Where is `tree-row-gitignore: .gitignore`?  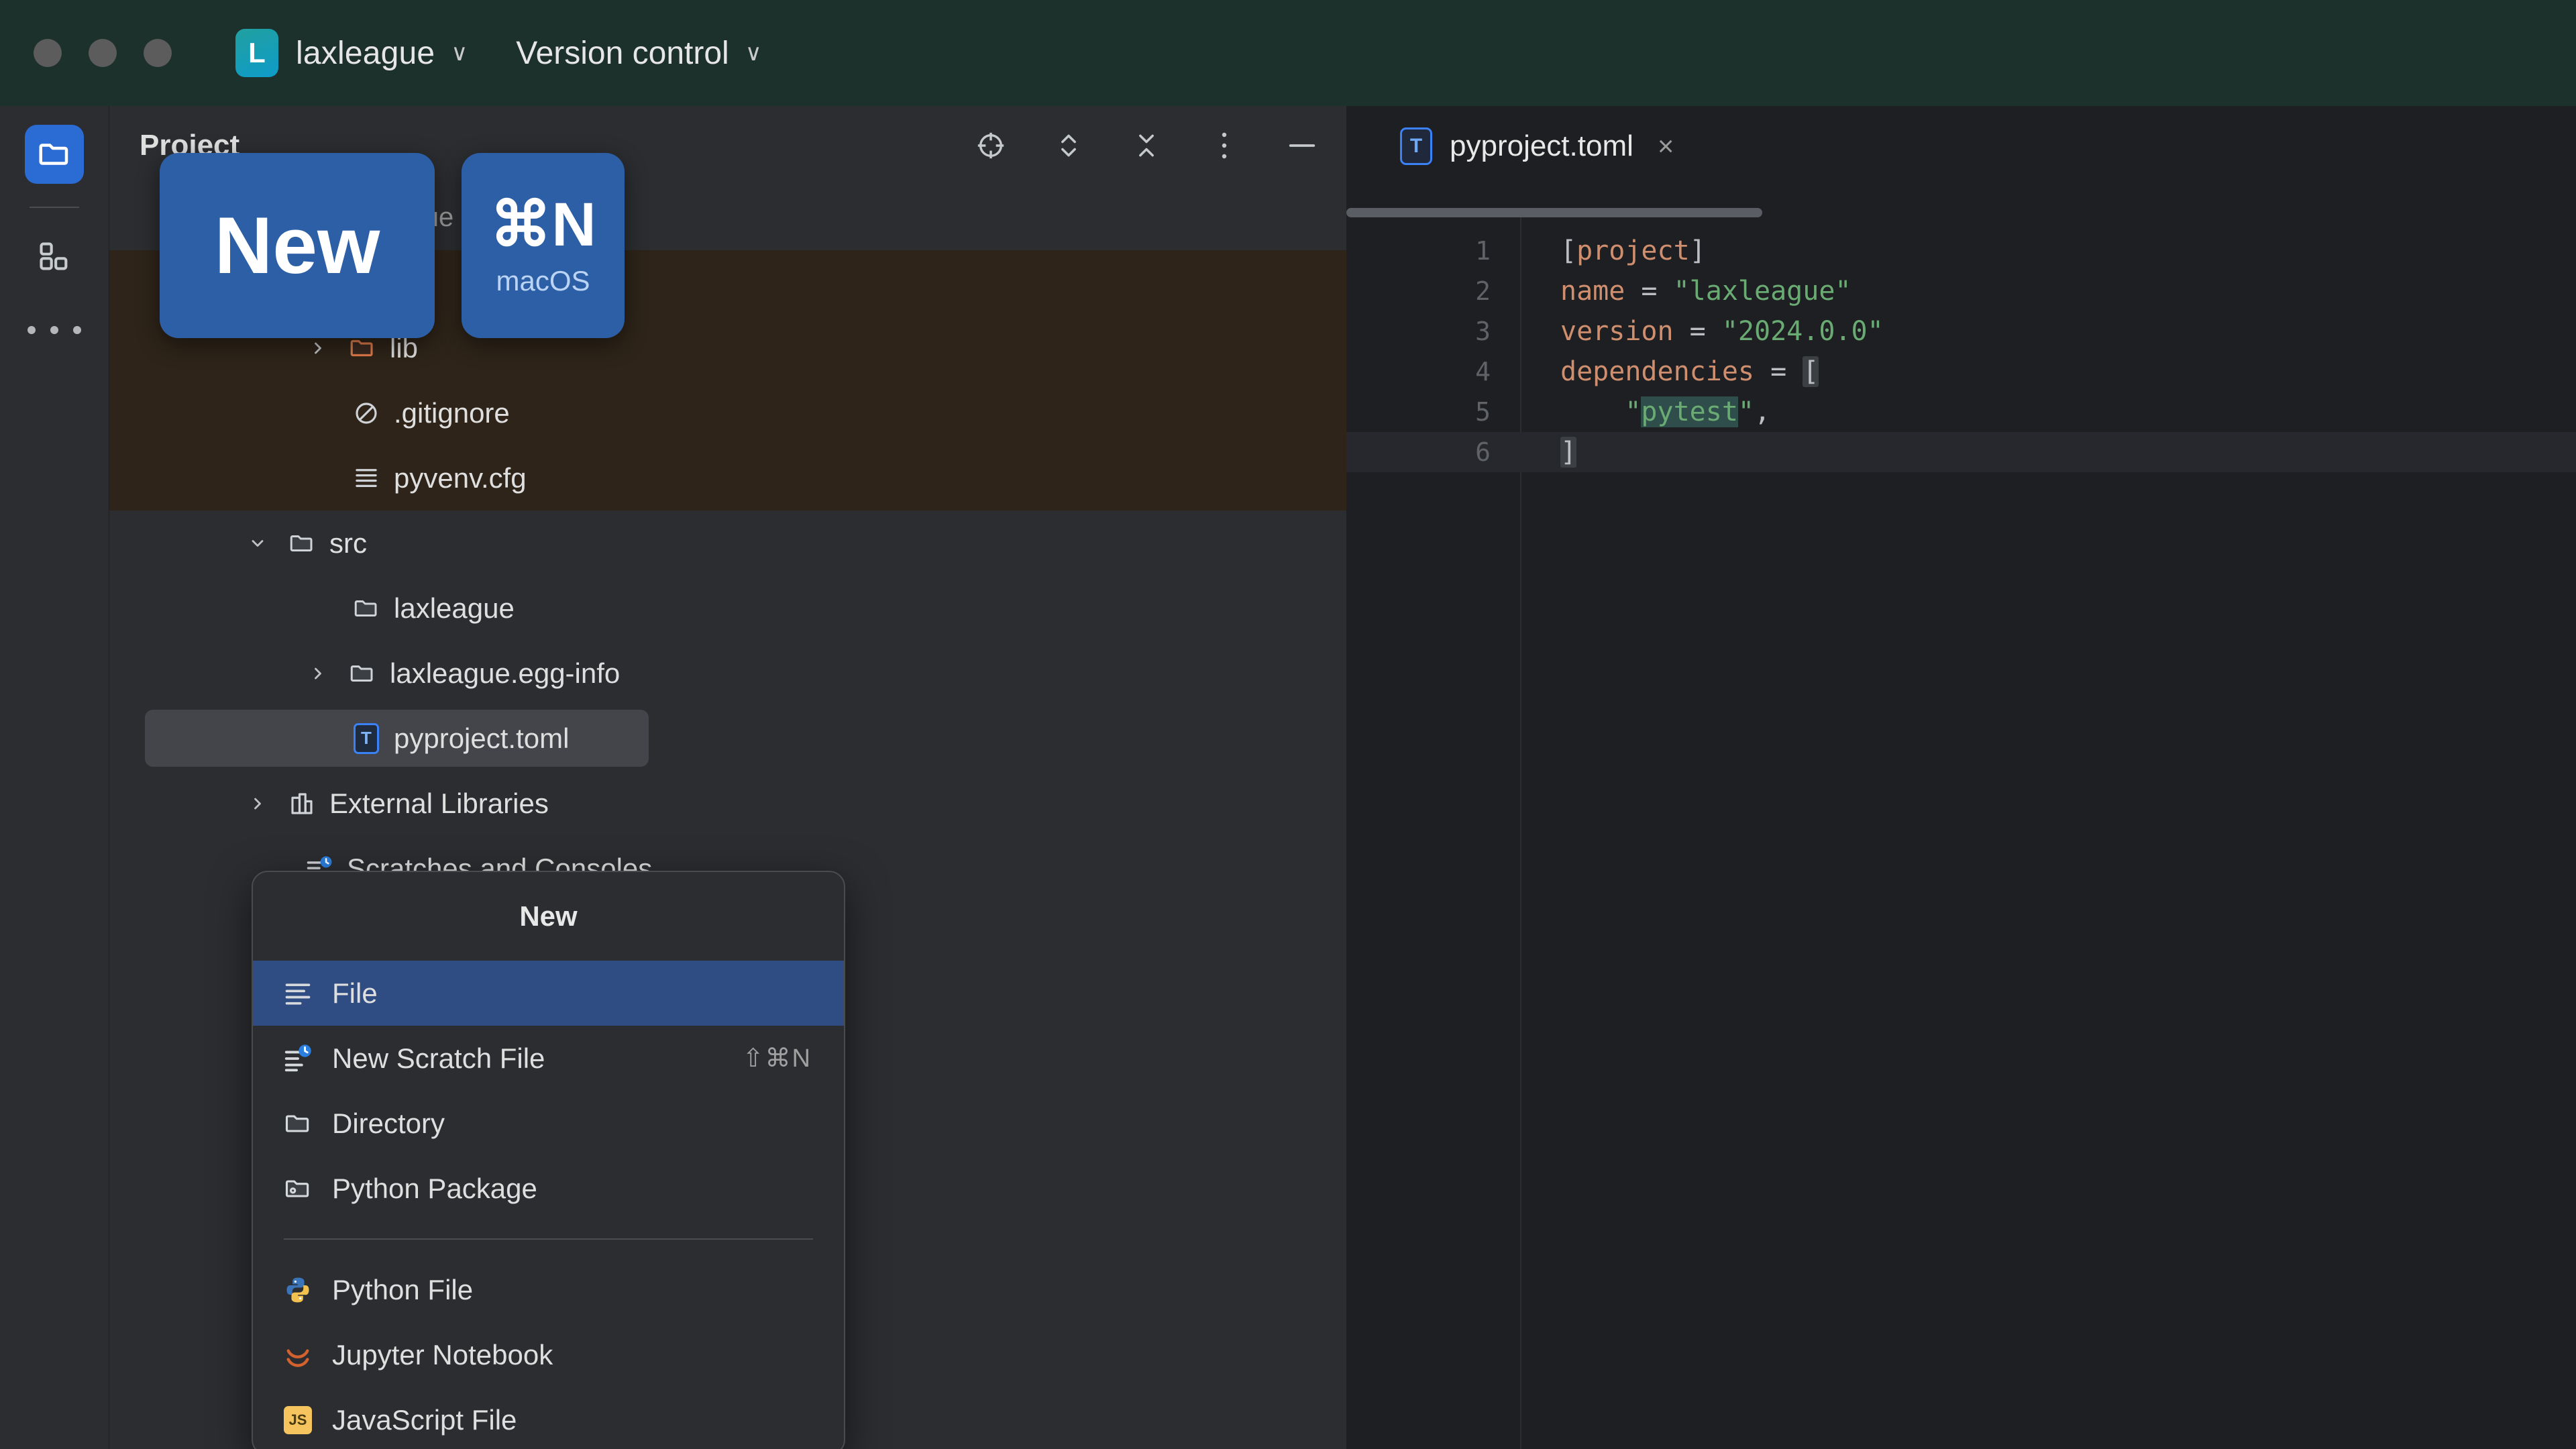
tree-row-gitignore: .gitignore is located at coordinates (727, 412).